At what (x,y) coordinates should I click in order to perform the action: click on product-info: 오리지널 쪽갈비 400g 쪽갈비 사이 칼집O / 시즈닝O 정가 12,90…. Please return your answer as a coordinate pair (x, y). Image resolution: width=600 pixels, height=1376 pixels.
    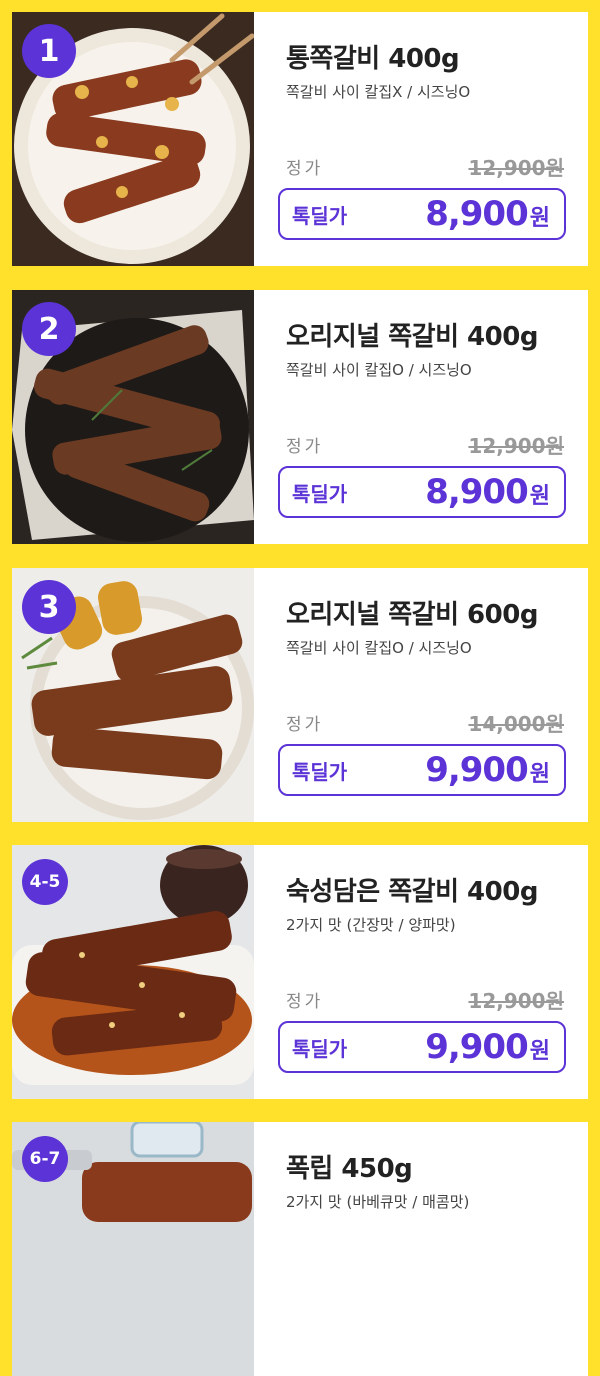
    Looking at the image, I should click on (421, 417).